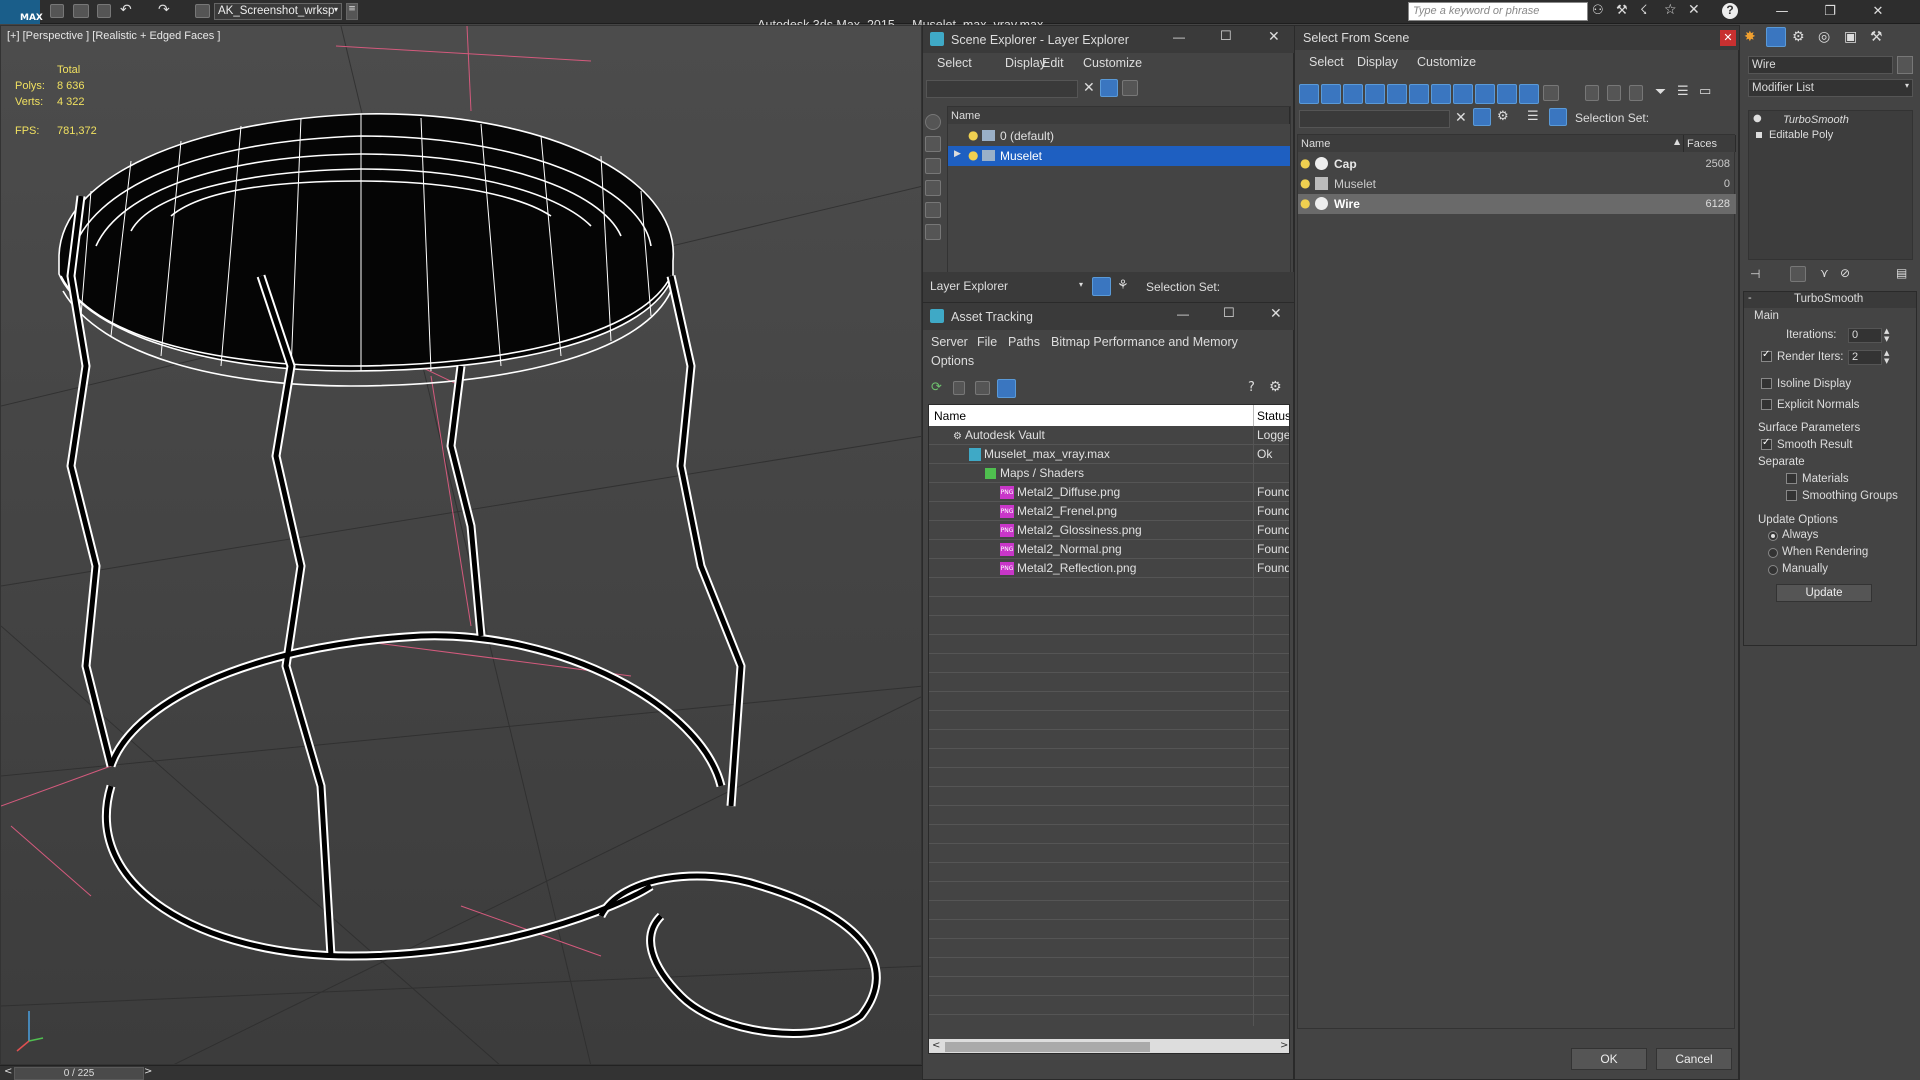 This screenshot has height=1080, width=1920. Describe the element at coordinates (933, 188) in the screenshot. I see `display-cameras-icon` at that location.